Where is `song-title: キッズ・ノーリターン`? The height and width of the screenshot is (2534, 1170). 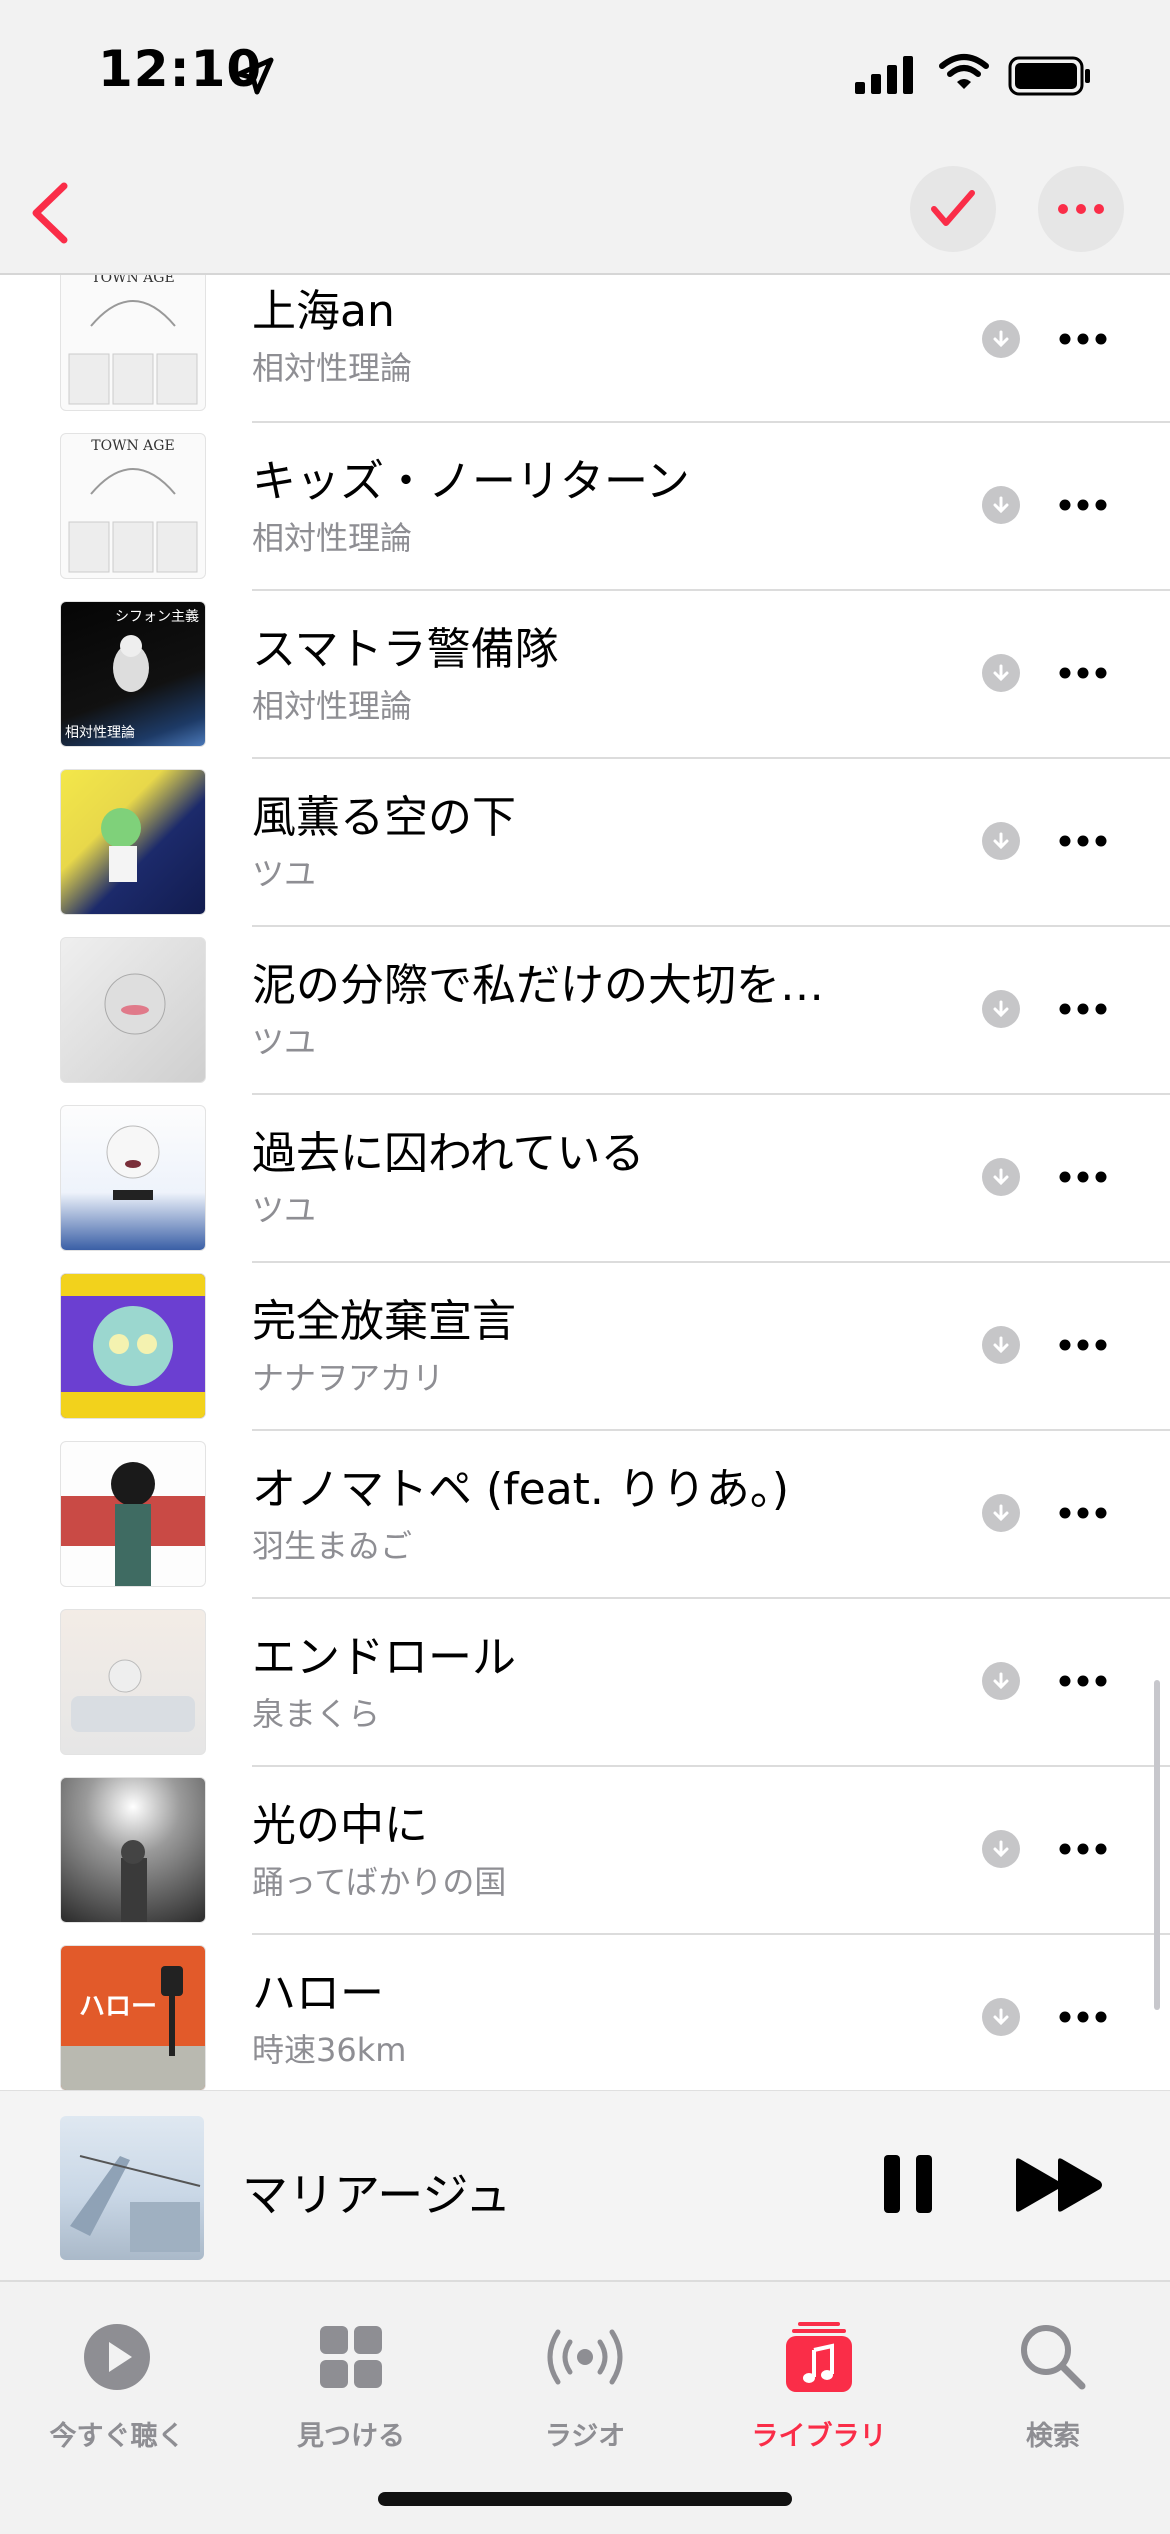 song-title: キッズ・ノーリターン is located at coordinates (471, 481).